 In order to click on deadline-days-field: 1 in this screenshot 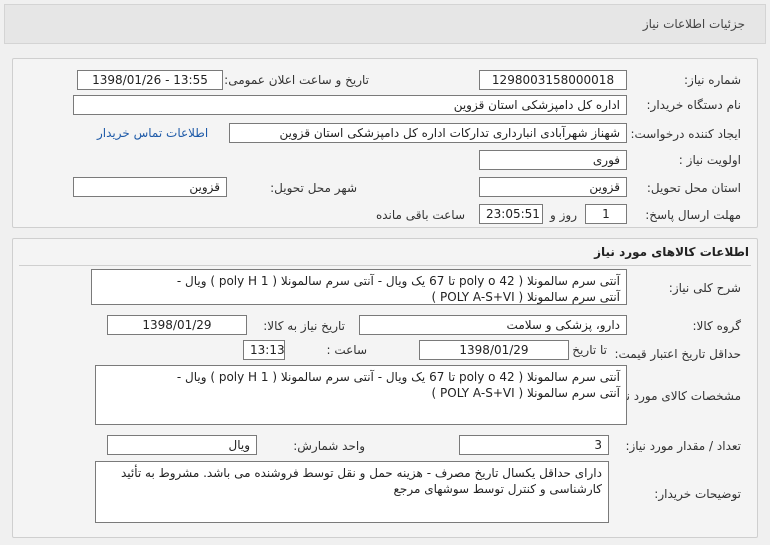, I will do `click(606, 214)`.